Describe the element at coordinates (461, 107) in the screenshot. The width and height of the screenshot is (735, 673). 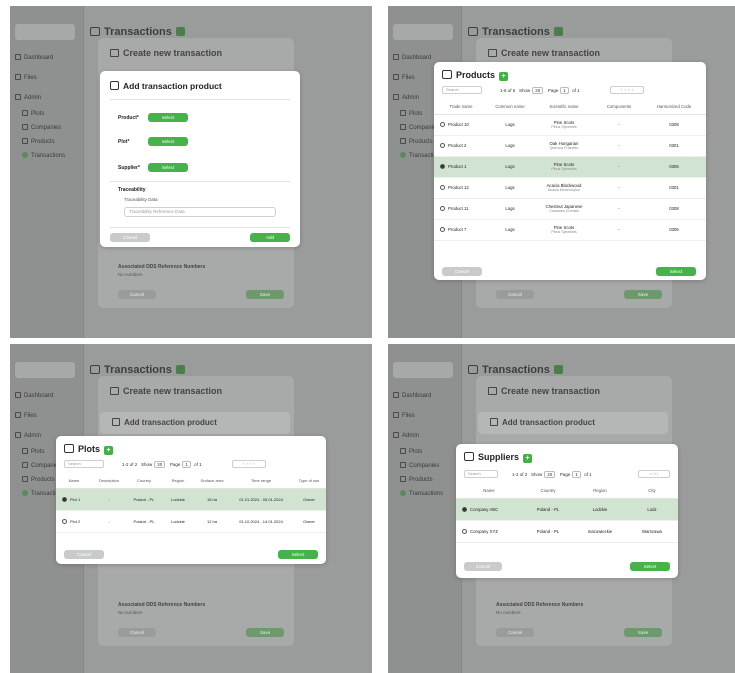
I see `column-header: Trade name` at that location.